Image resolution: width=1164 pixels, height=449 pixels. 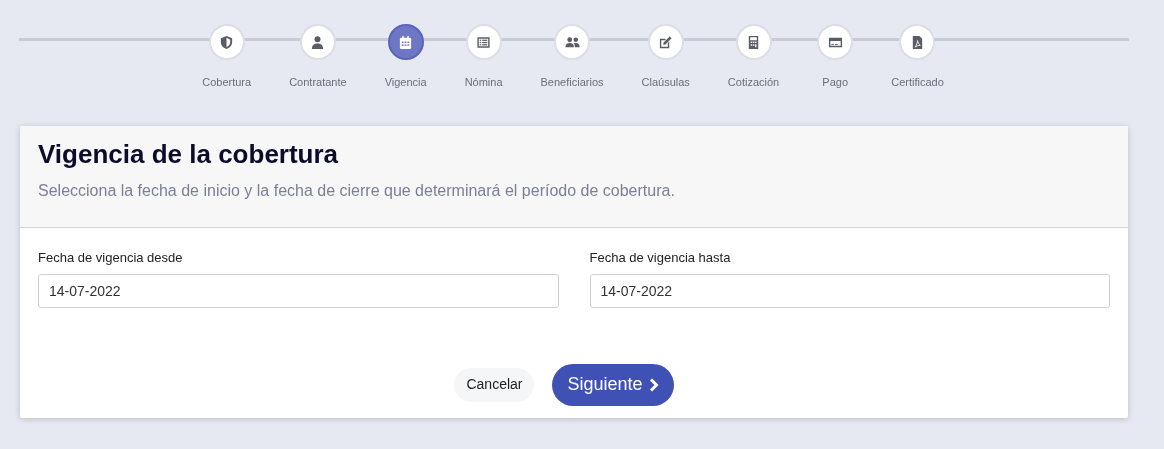 What do you see at coordinates (835, 82) in the screenshot?
I see `step-label: Pago` at bounding box center [835, 82].